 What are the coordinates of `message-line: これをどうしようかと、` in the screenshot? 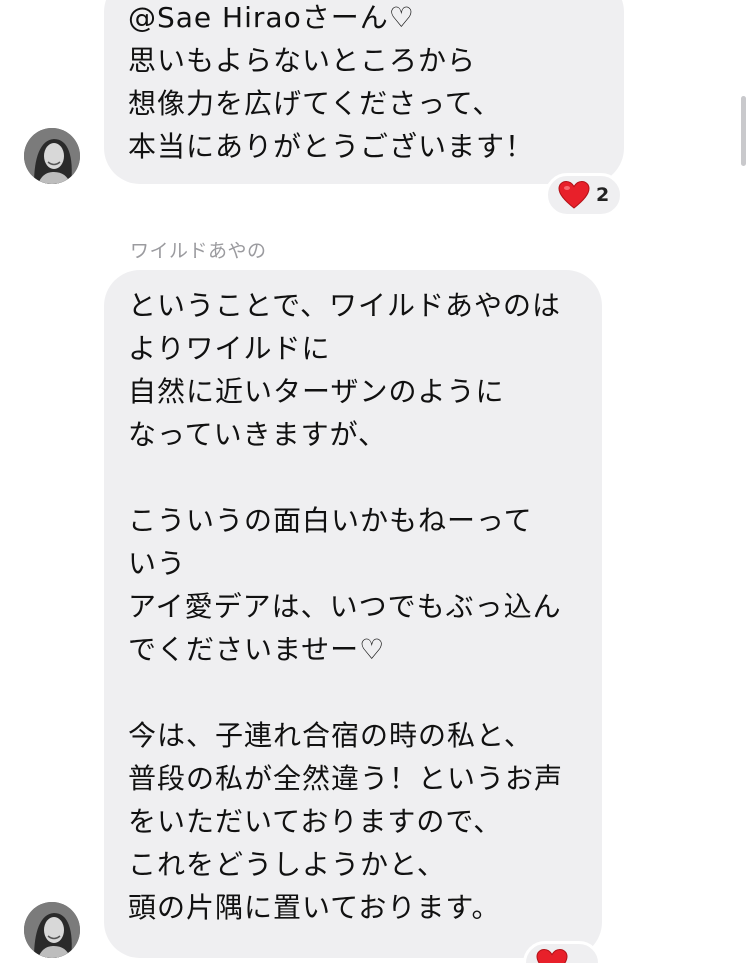 It's located at (287, 864).